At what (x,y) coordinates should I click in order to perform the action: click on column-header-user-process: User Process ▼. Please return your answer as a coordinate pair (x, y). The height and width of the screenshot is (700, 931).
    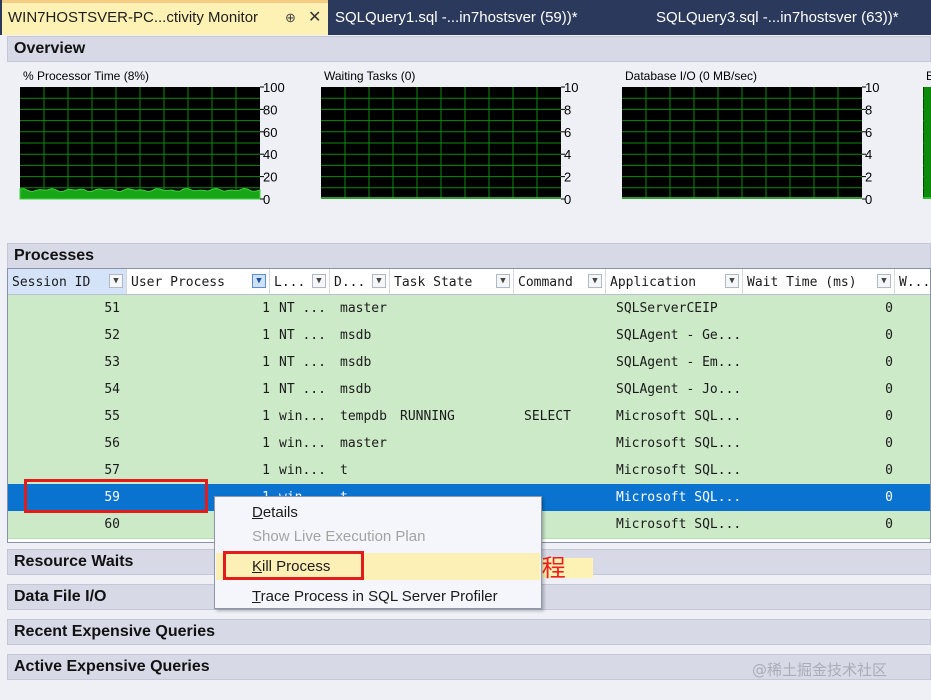
    Looking at the image, I should click on (198, 281).